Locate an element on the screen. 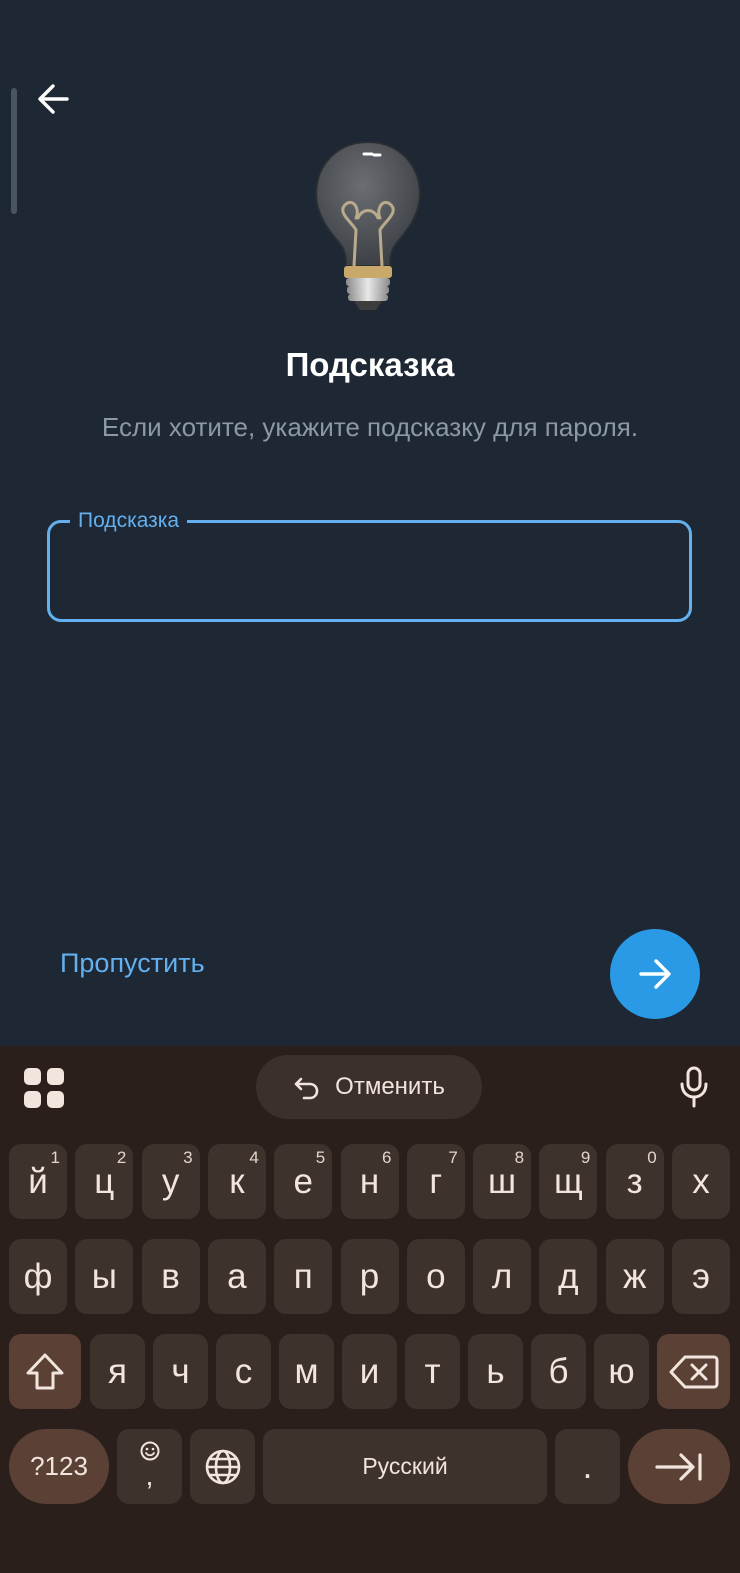  key-9-row-1: щ9 is located at coordinates (568, 1181).